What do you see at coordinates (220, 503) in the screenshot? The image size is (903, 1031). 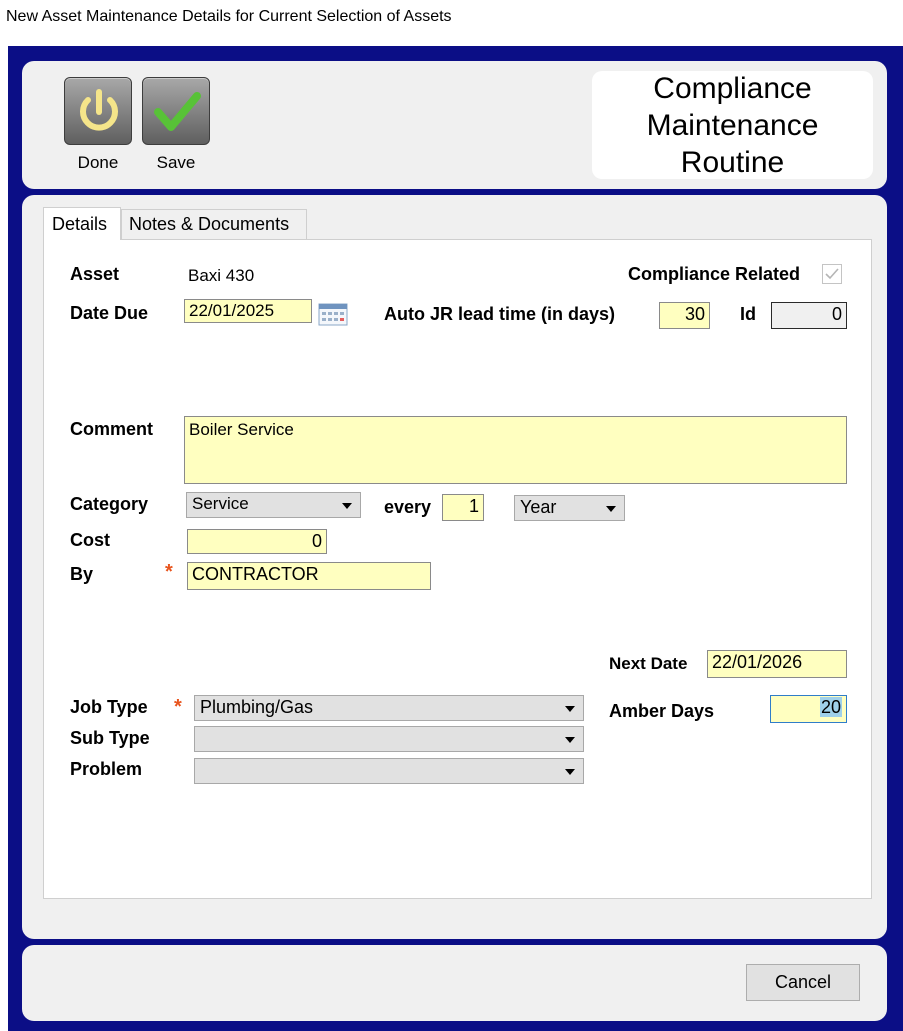 I see `category-select-value: Service` at bounding box center [220, 503].